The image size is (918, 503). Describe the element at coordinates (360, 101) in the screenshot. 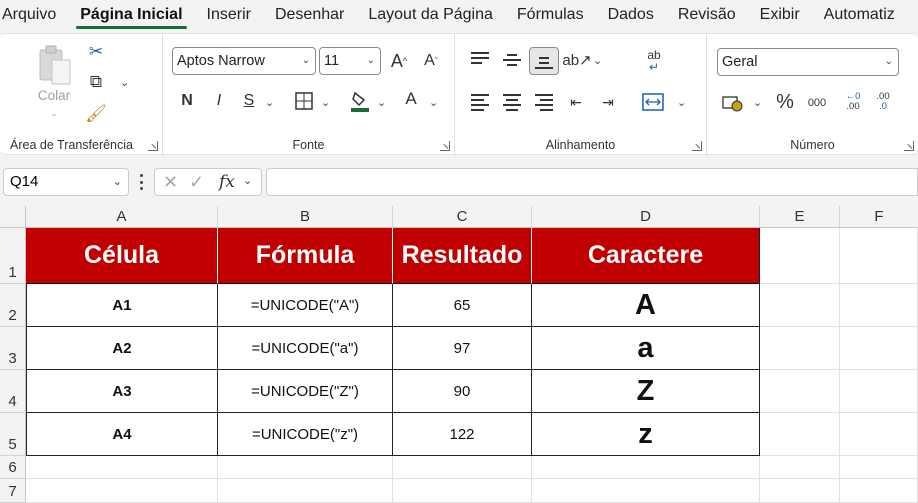

I see `fill-color-icon` at that location.